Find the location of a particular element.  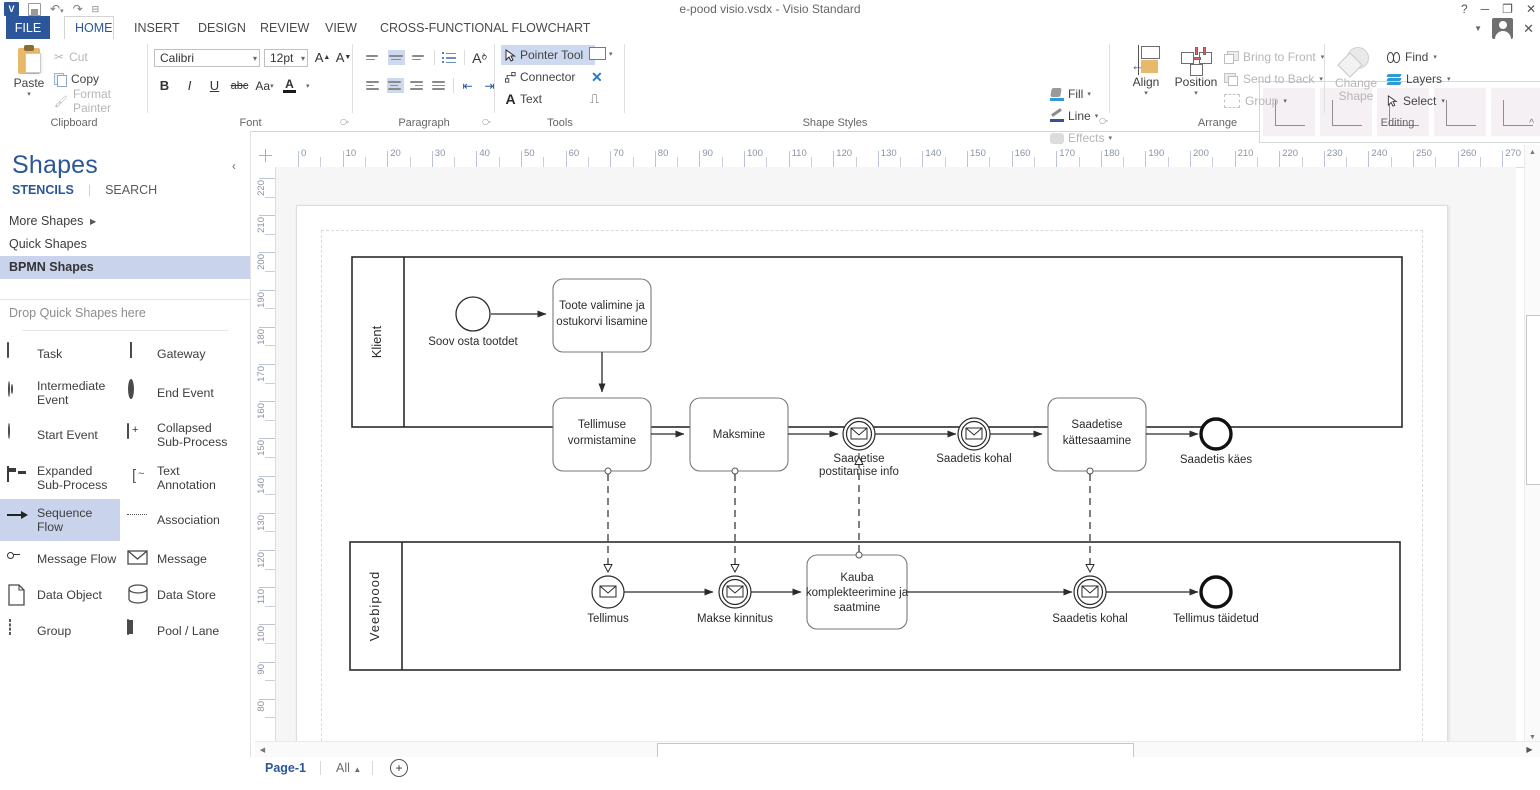

minimize-icon: ─ is located at coordinates (1485, 9).